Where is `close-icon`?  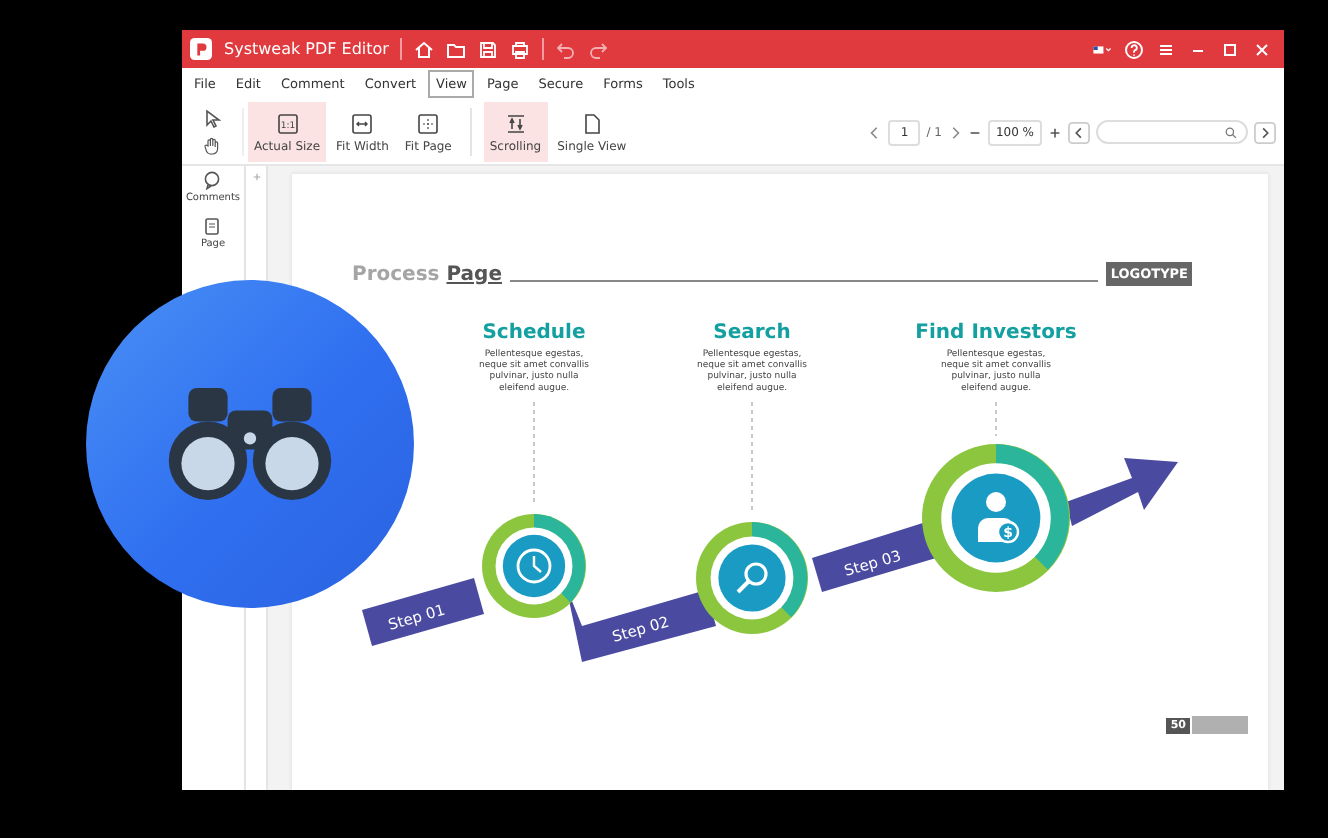 close-icon is located at coordinates (1262, 49).